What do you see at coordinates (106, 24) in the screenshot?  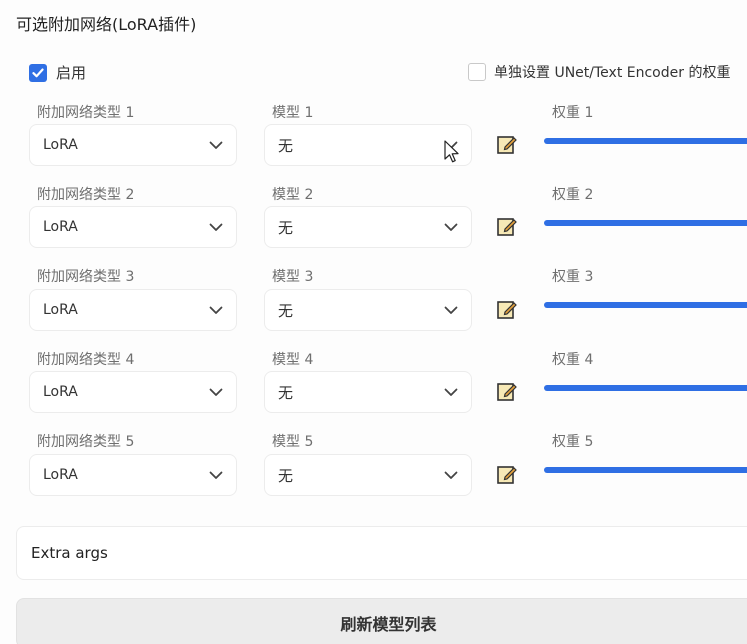 I see `panel-title: 可选附加网络(LoRA插件)` at bounding box center [106, 24].